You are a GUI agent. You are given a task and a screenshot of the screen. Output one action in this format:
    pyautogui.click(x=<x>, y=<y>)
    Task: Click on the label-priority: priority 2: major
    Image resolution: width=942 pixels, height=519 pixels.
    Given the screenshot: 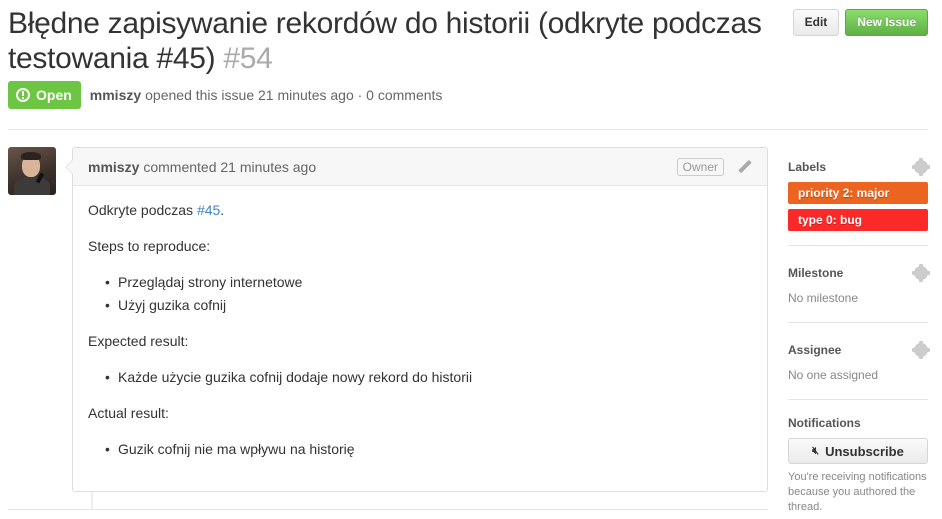 What is the action you would take?
    pyautogui.click(x=858, y=193)
    